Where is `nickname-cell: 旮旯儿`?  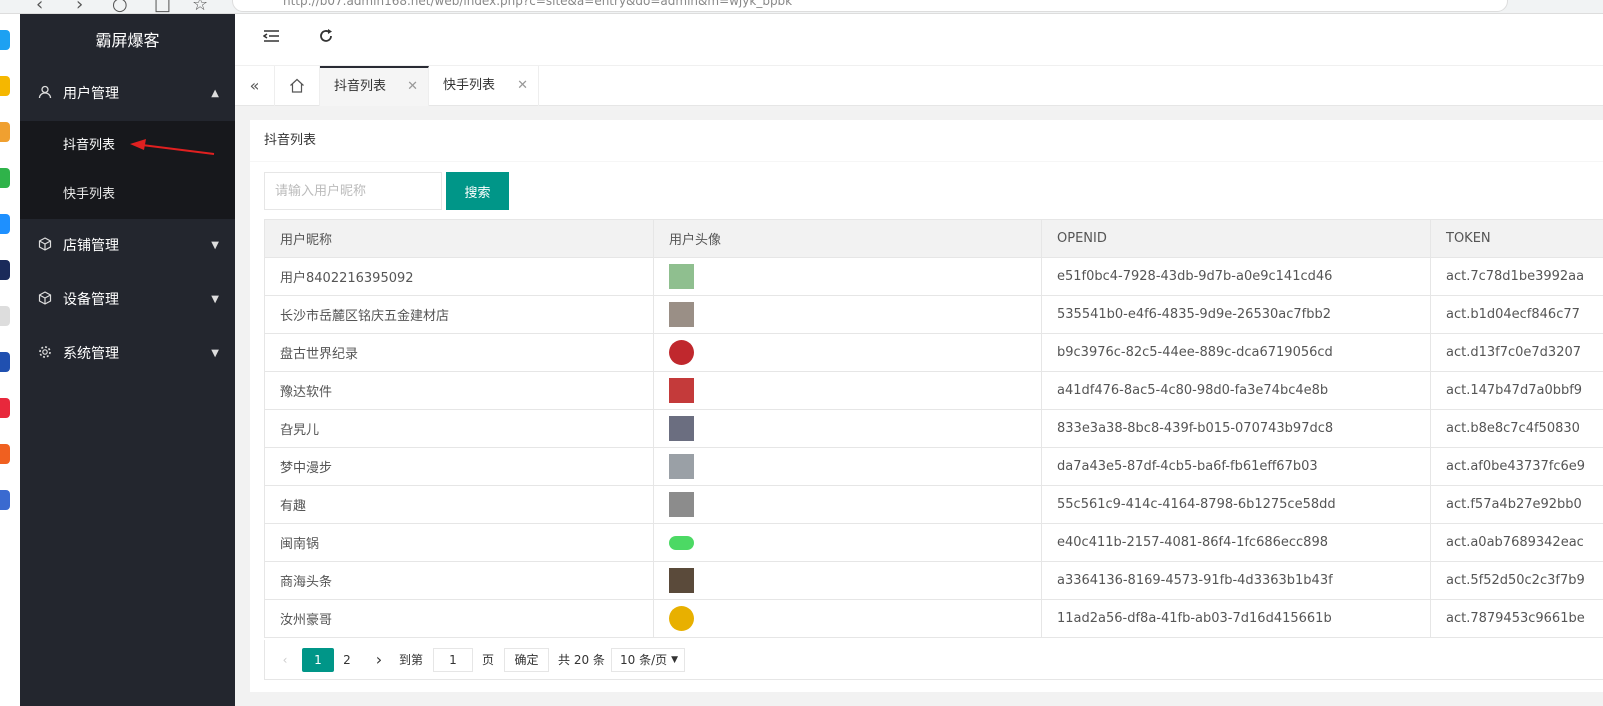 nickname-cell: 旮旯儿 is located at coordinates (459, 428).